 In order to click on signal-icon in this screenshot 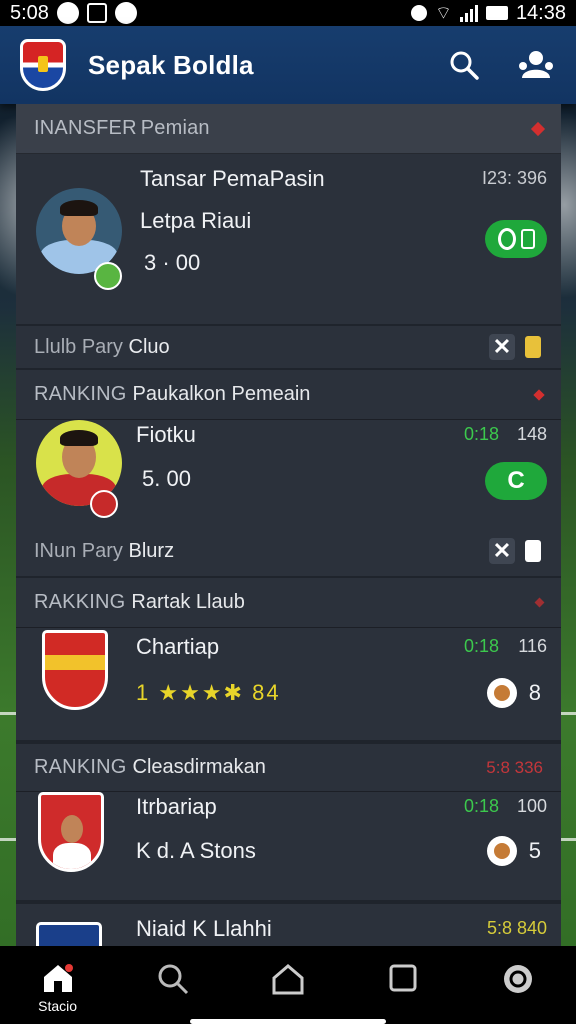, I will do `click(468, 13)`.